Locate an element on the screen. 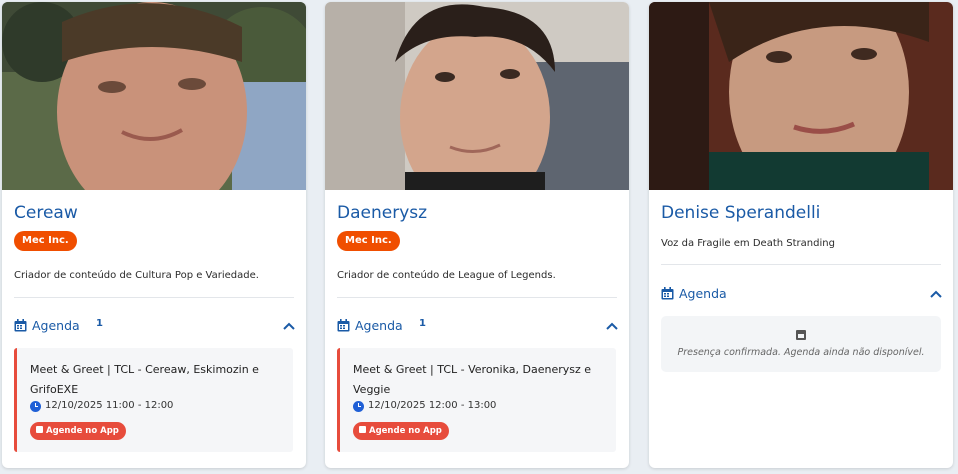 This screenshot has height=474, width=958. talent-name: Denise Sperandelli is located at coordinates (740, 213).